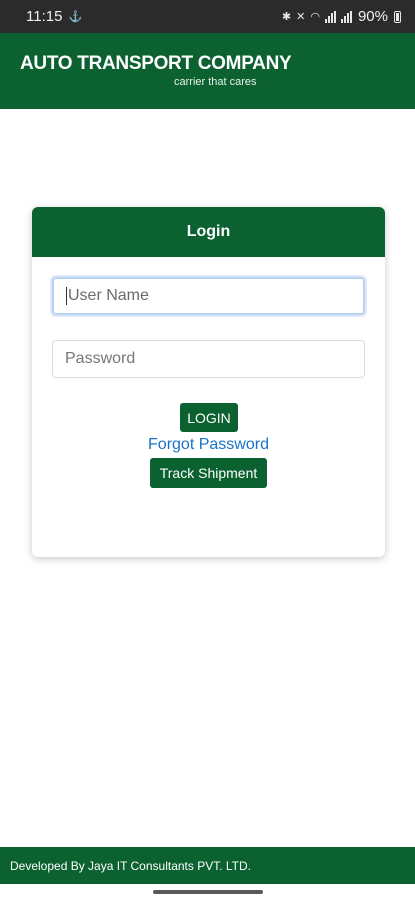 This screenshot has height=900, width=415. I want to click on bluetooth-icon: ✱, so click(286, 17).